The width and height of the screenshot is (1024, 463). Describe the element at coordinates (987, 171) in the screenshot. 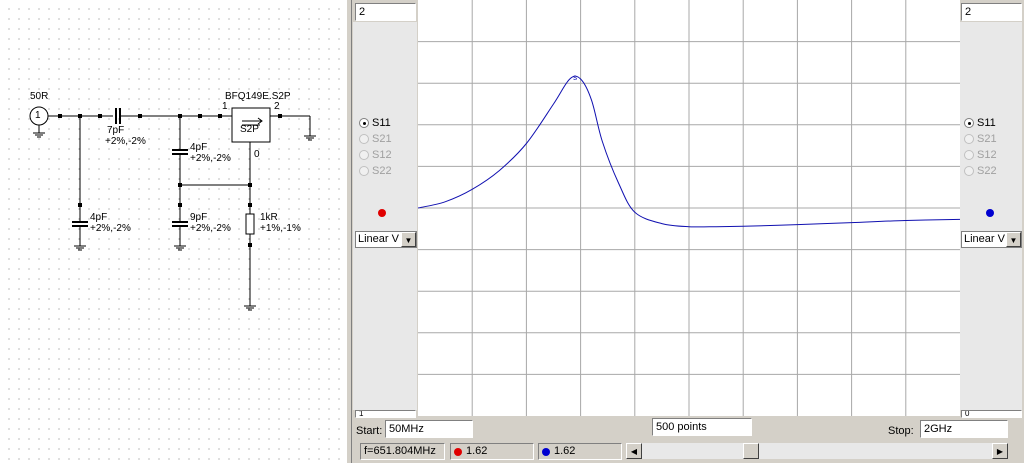

I see `right-param-label: S22` at that location.